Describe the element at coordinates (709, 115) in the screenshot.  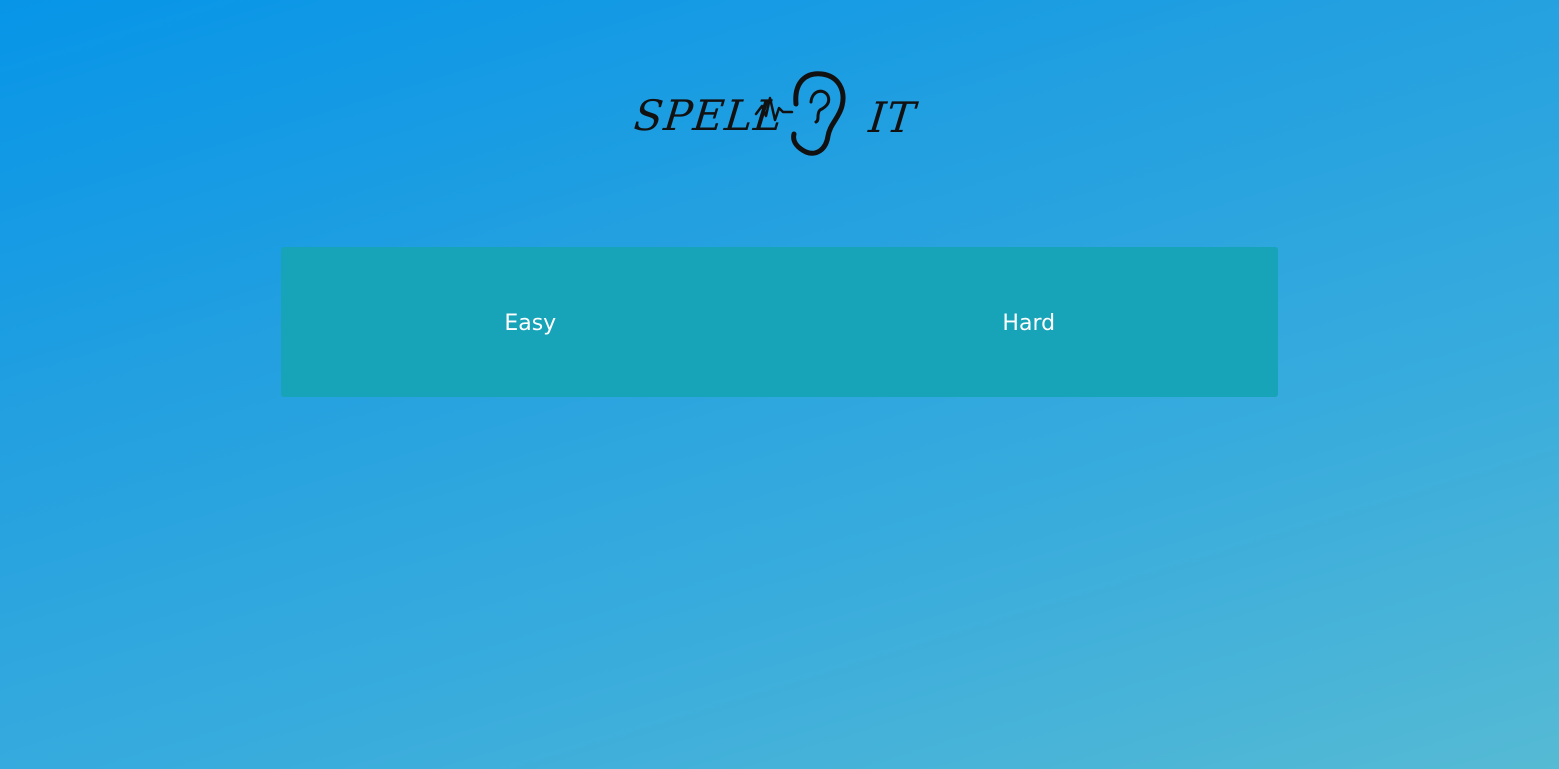
I see `logo-word-spell: SPELL` at that location.